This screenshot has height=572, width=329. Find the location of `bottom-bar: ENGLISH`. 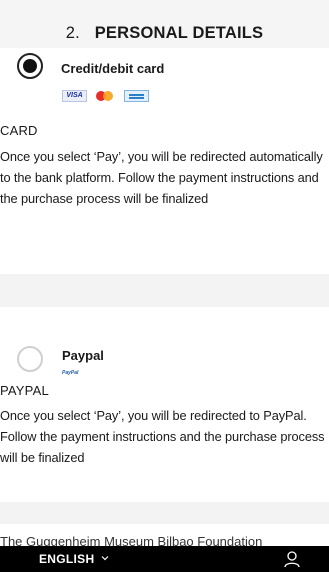

bottom-bar: ENGLISH is located at coordinates (164, 559).